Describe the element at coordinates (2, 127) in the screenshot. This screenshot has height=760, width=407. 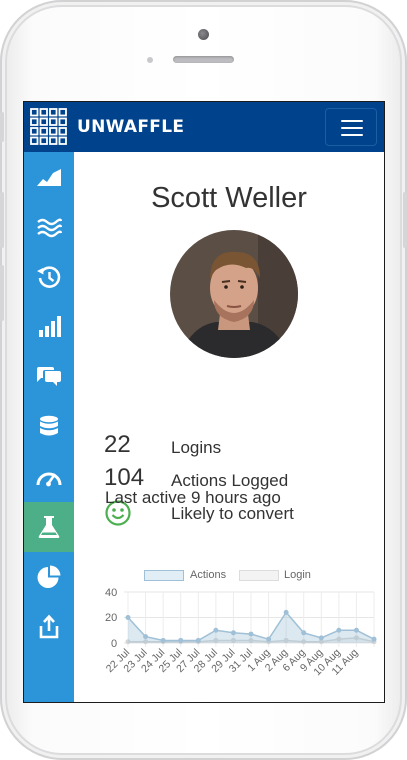
I see `phone-mute-switch` at that location.